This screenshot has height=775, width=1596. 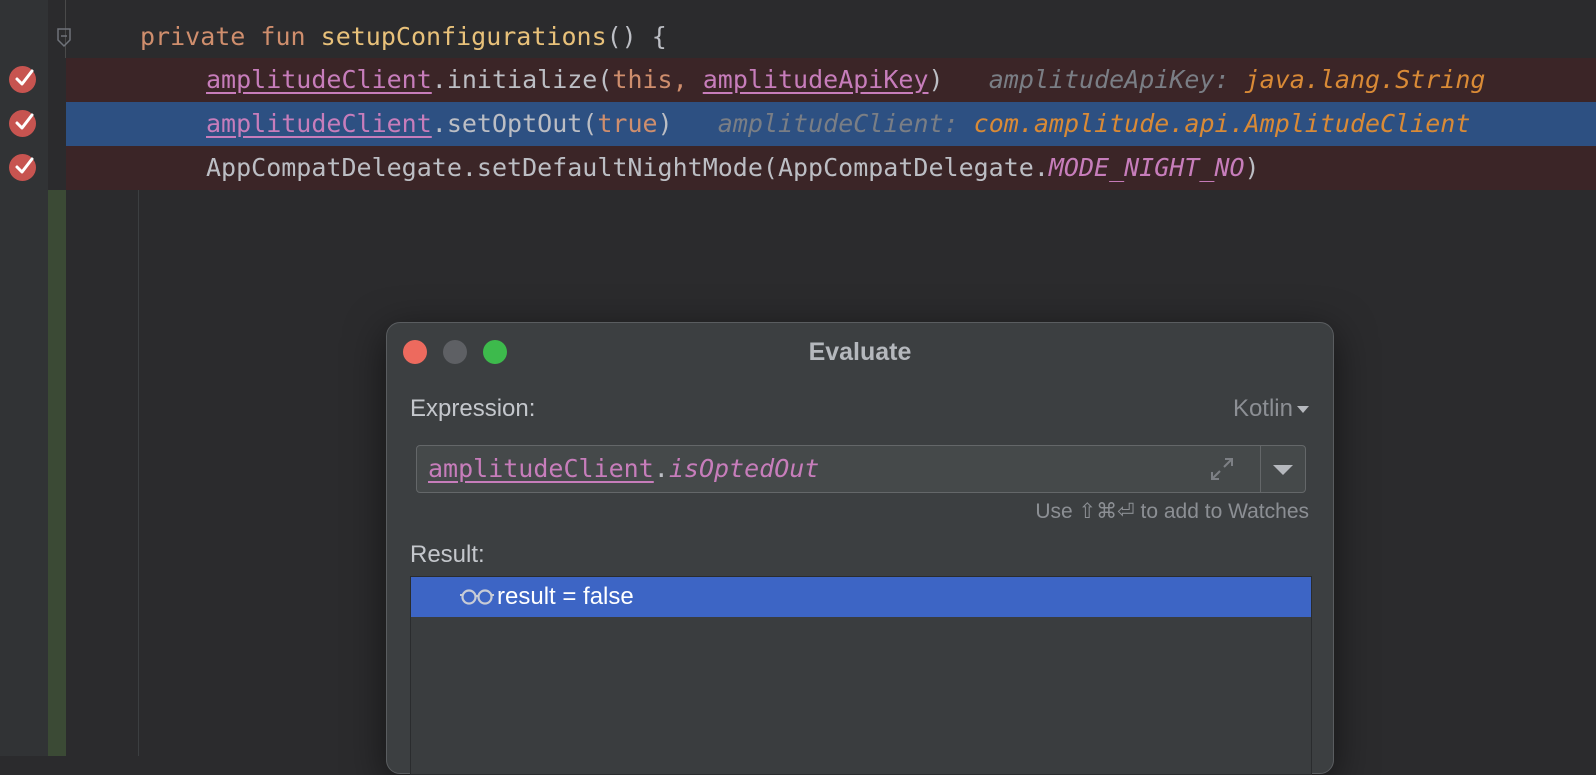 What do you see at coordinates (1094, 79) in the screenshot?
I see `code-token: amplitudeApiKey:` at bounding box center [1094, 79].